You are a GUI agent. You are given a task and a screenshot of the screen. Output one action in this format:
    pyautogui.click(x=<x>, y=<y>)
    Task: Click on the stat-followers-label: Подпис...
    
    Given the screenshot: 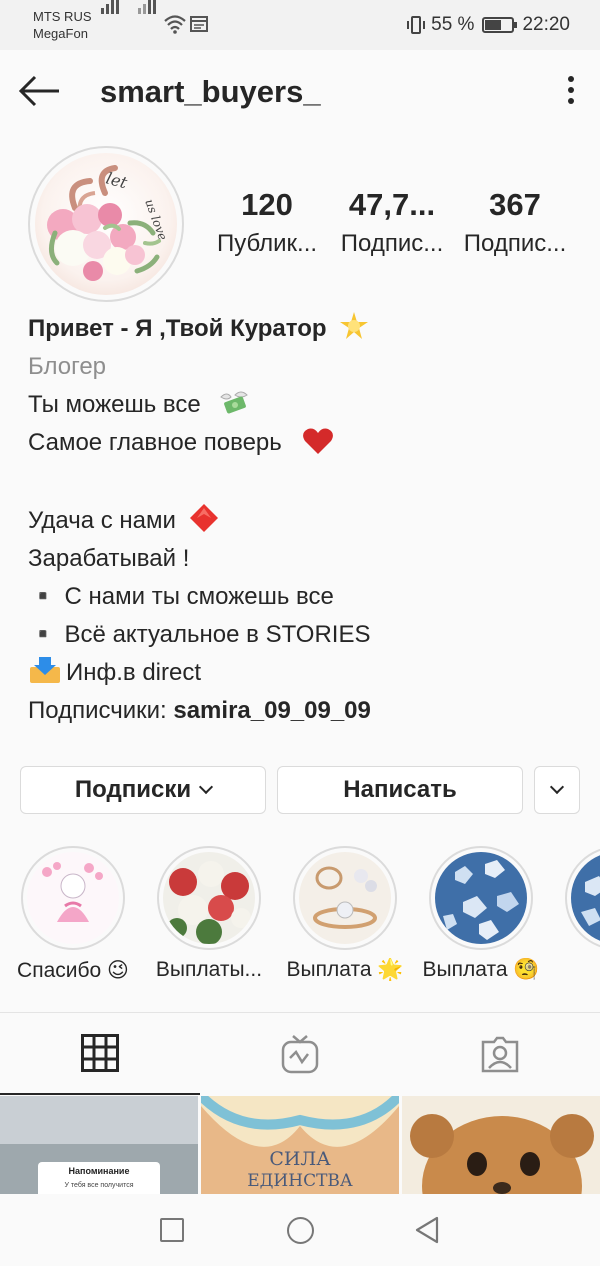 What is the action you would take?
    pyautogui.click(x=392, y=243)
    